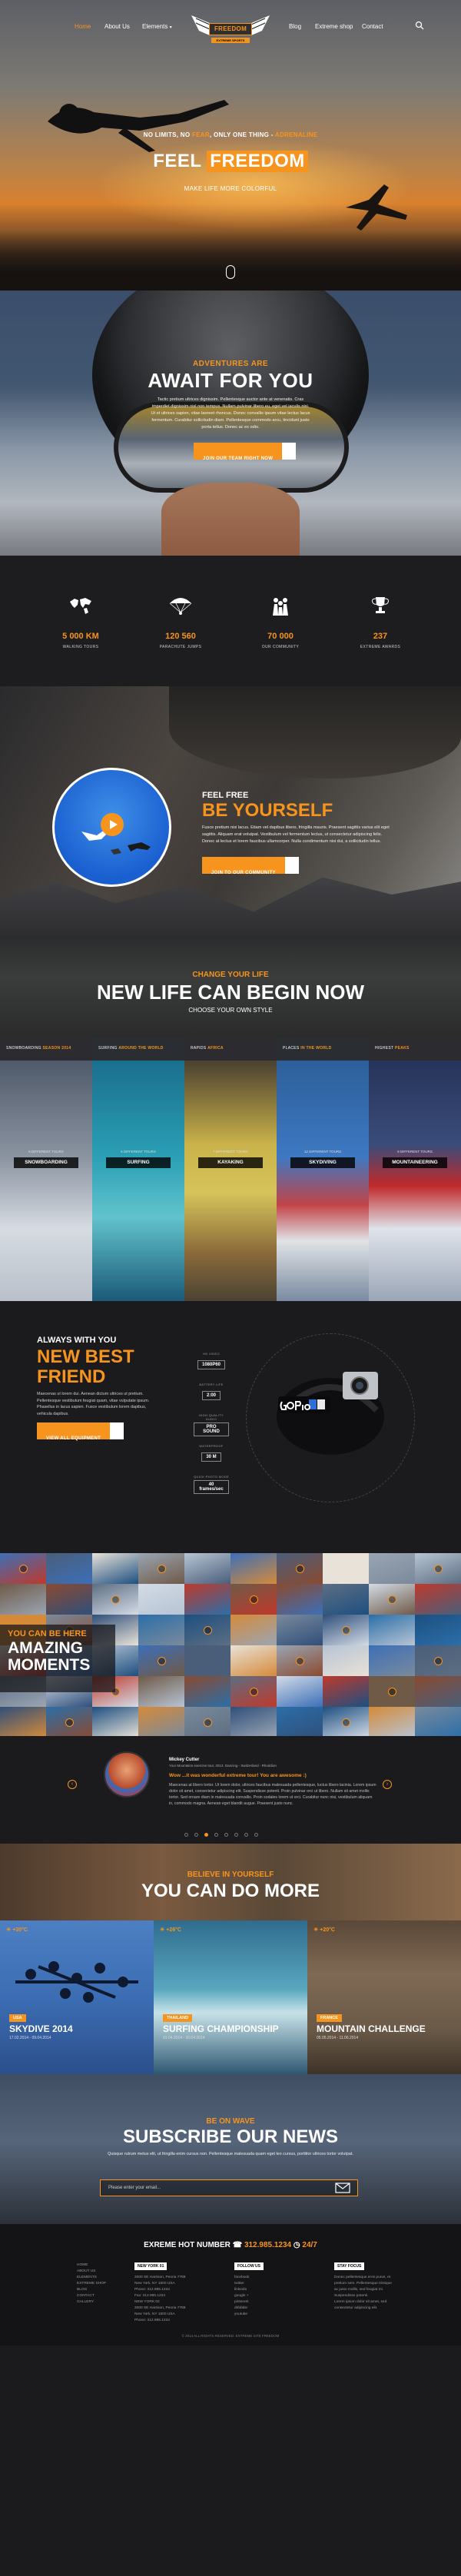 This screenshot has width=461, height=2576. I want to click on footer-link: GALLERY, so click(91, 2302).